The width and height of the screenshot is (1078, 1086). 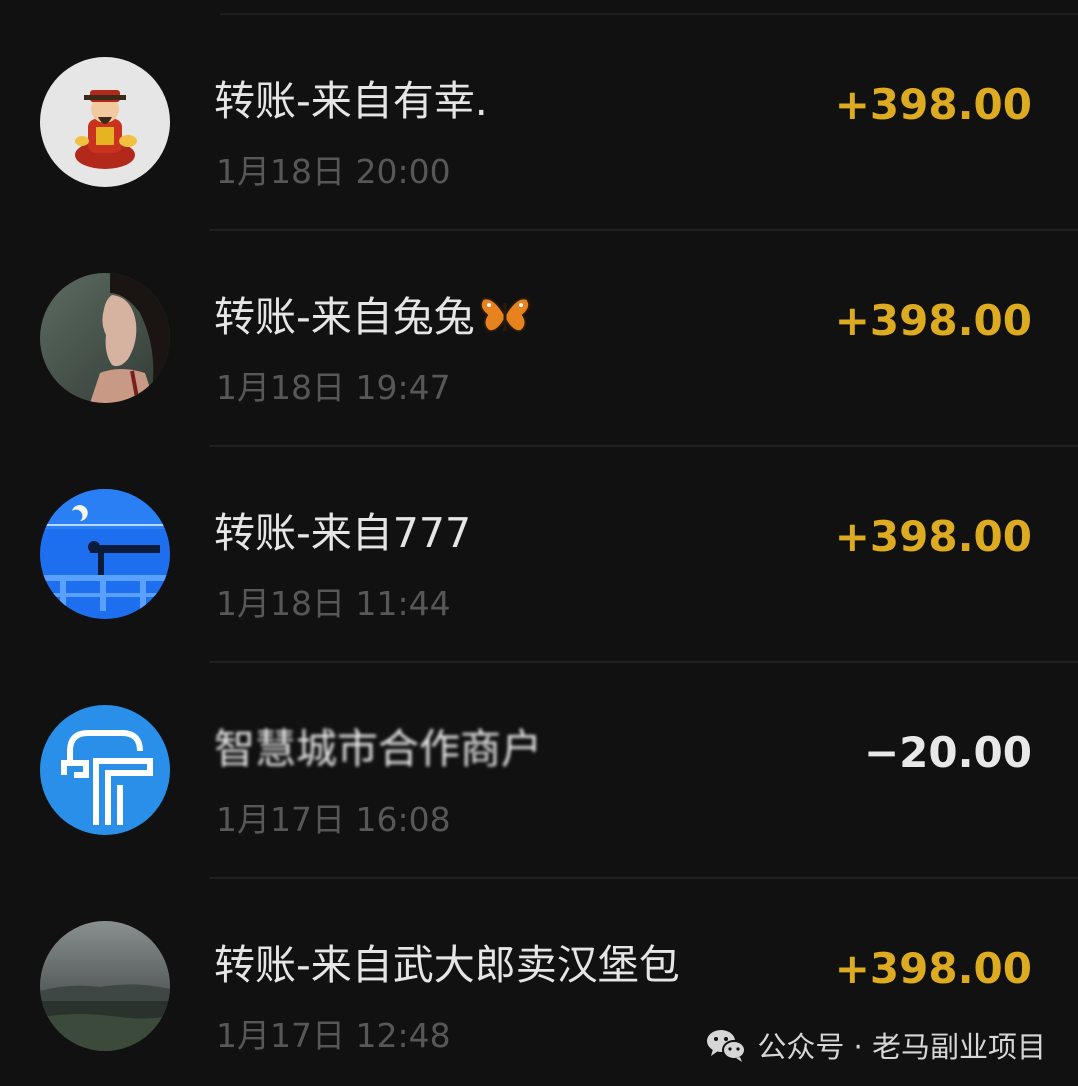 I want to click on transaction-title: 转账-来自兔兔, so click(x=372, y=317).